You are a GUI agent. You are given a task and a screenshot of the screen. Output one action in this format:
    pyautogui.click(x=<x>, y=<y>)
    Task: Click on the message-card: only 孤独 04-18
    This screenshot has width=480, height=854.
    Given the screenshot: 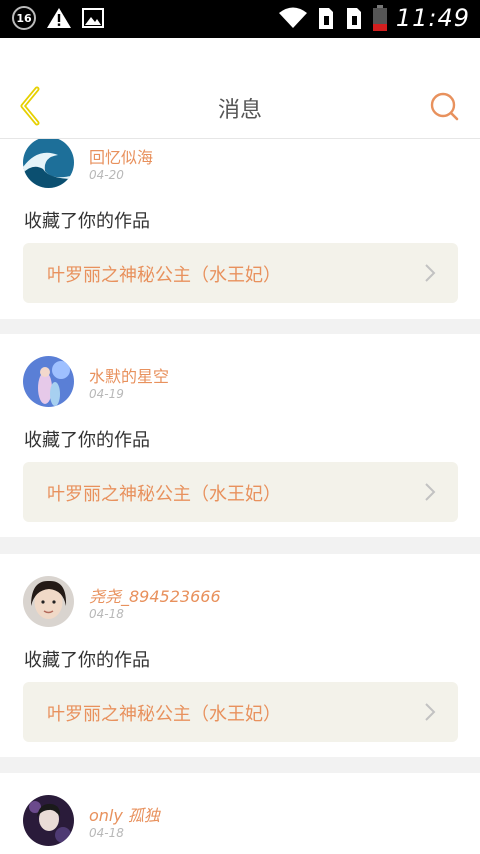 What is the action you would take?
    pyautogui.click(x=240, y=813)
    